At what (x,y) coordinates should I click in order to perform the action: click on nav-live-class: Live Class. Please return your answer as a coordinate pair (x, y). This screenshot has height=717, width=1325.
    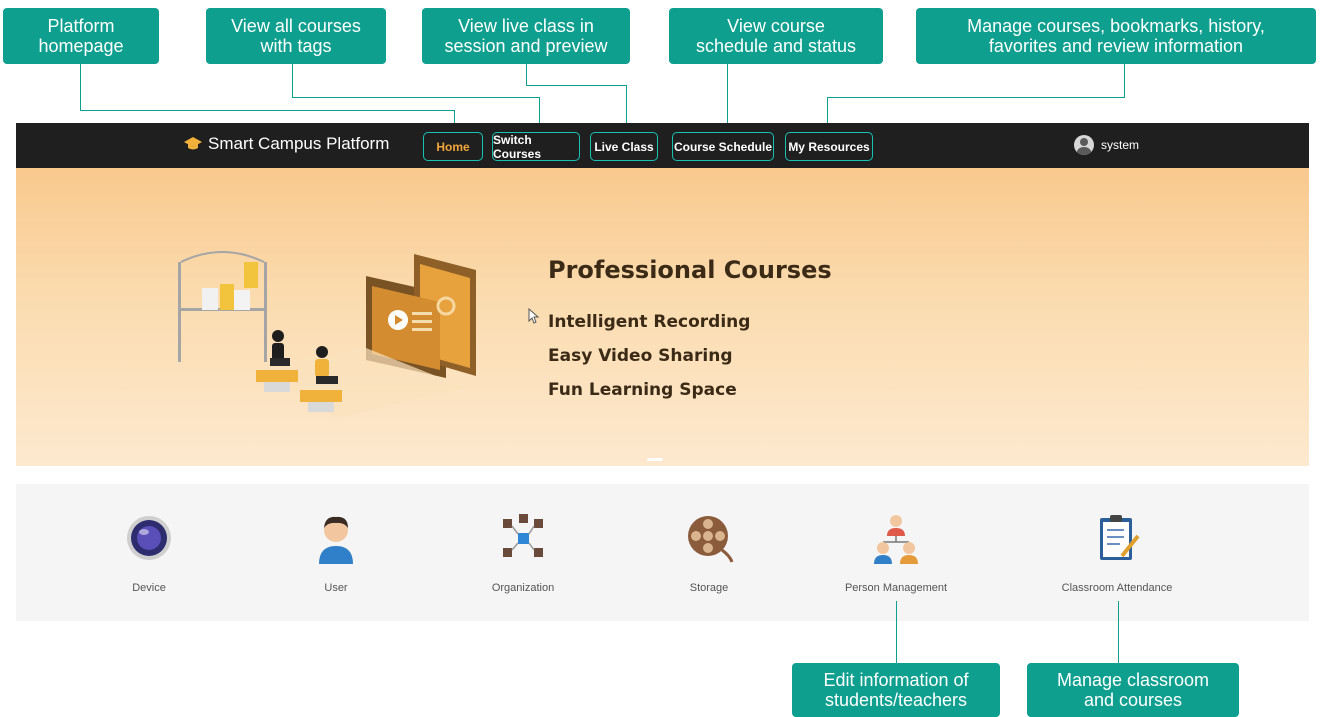
    Looking at the image, I should click on (624, 146).